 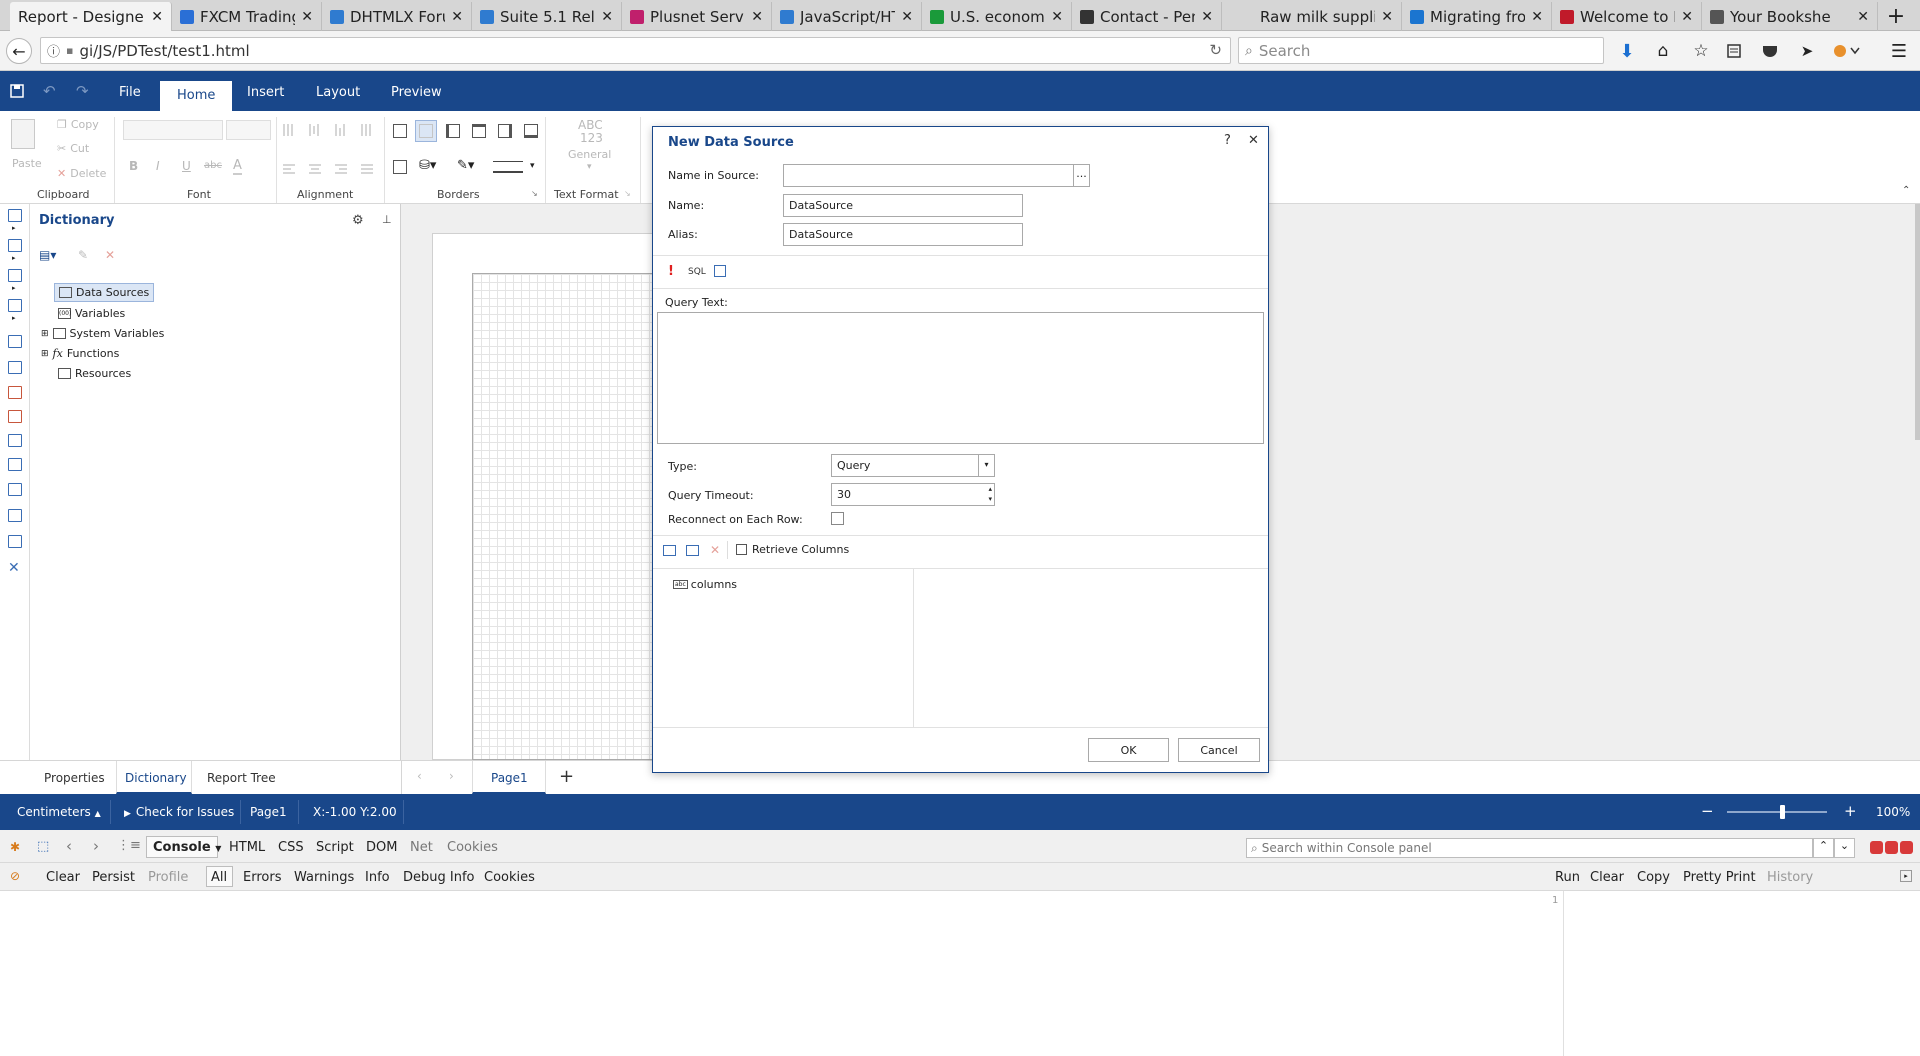 What do you see at coordinates (387, 219) in the screenshot?
I see `pin-icon: ⊥` at bounding box center [387, 219].